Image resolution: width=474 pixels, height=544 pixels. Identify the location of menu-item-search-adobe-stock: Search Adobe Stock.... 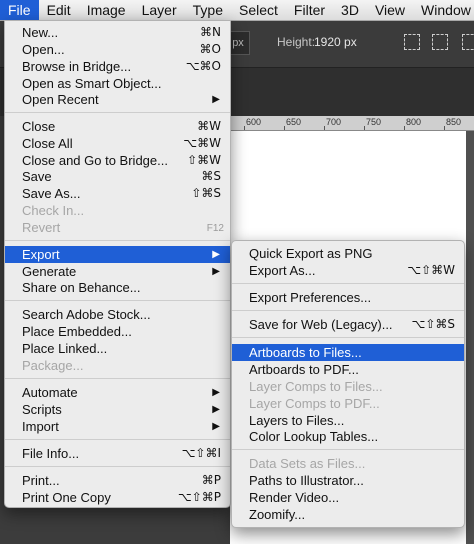
(117, 314).